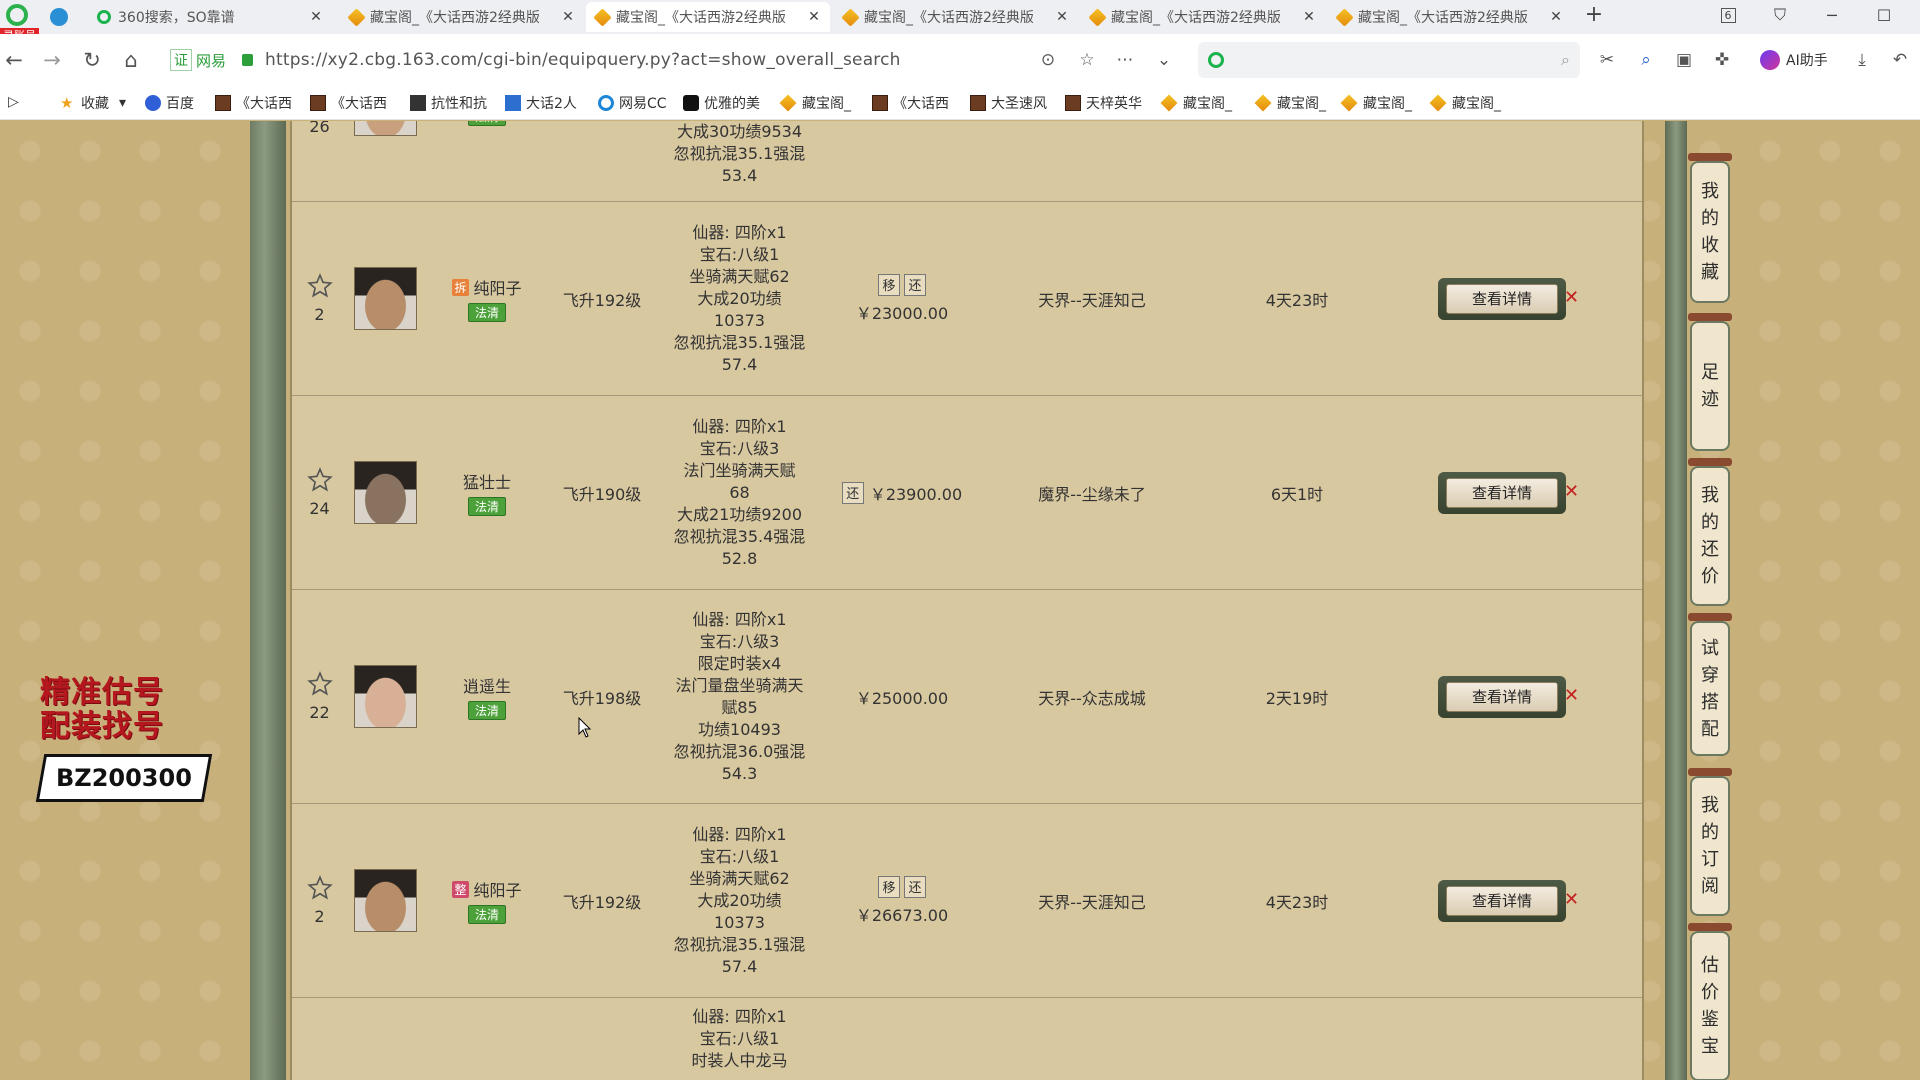 This screenshot has width=1920, height=1080. I want to click on price-cell: 移还 ￥23000.00, so click(902, 298).